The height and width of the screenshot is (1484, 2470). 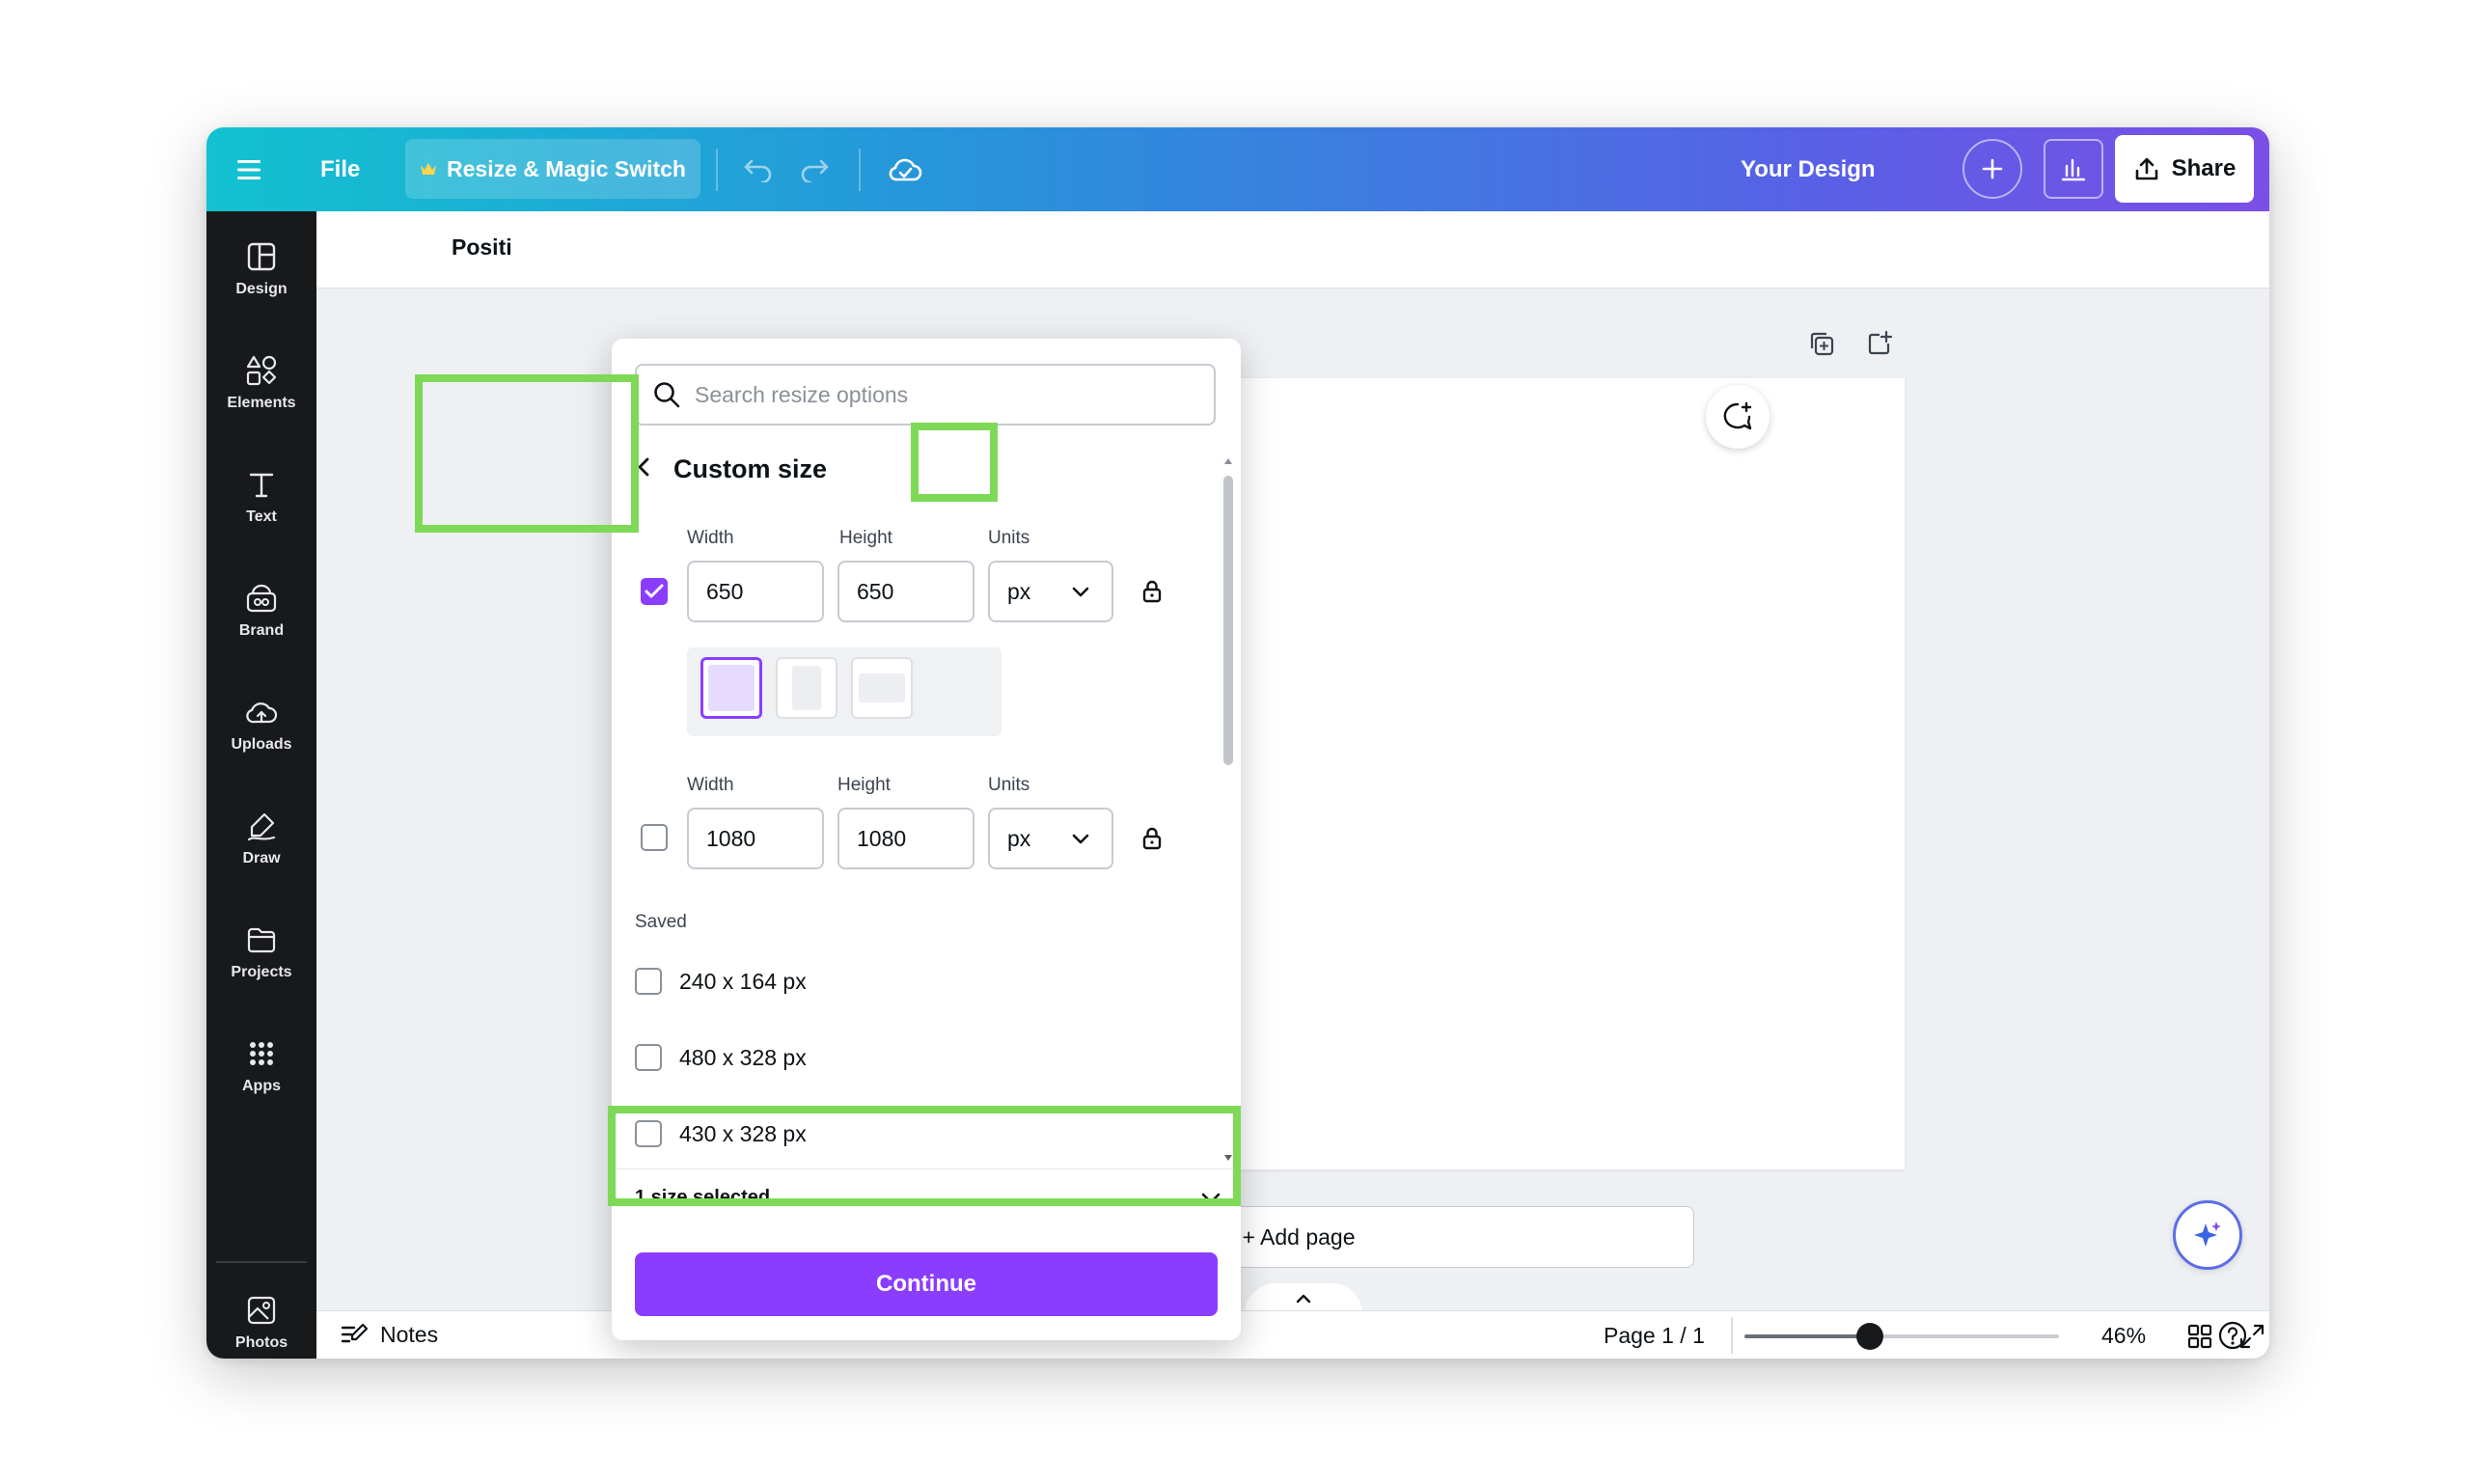 I want to click on units-select-2: px, so click(x=1050, y=838).